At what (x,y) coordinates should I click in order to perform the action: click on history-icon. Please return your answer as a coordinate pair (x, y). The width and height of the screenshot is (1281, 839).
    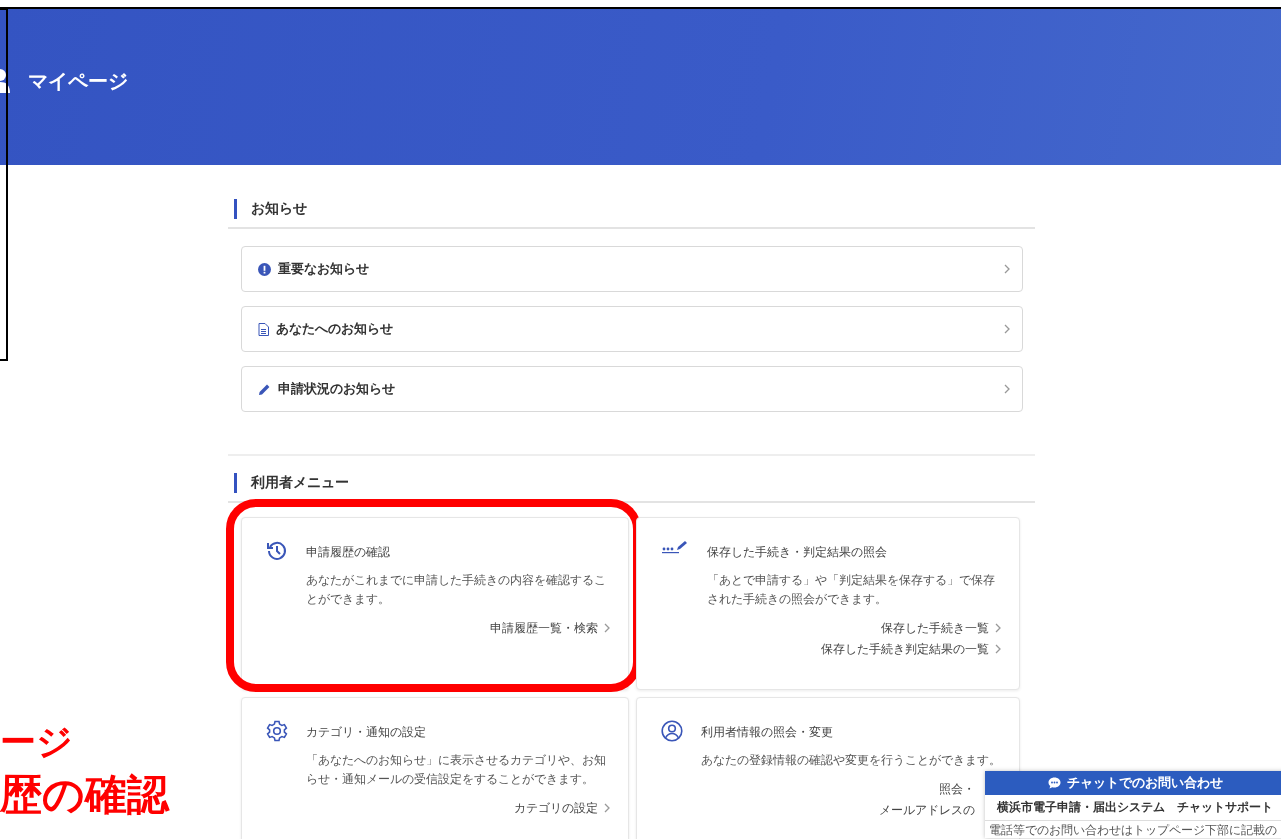
    Looking at the image, I should click on (277, 551).